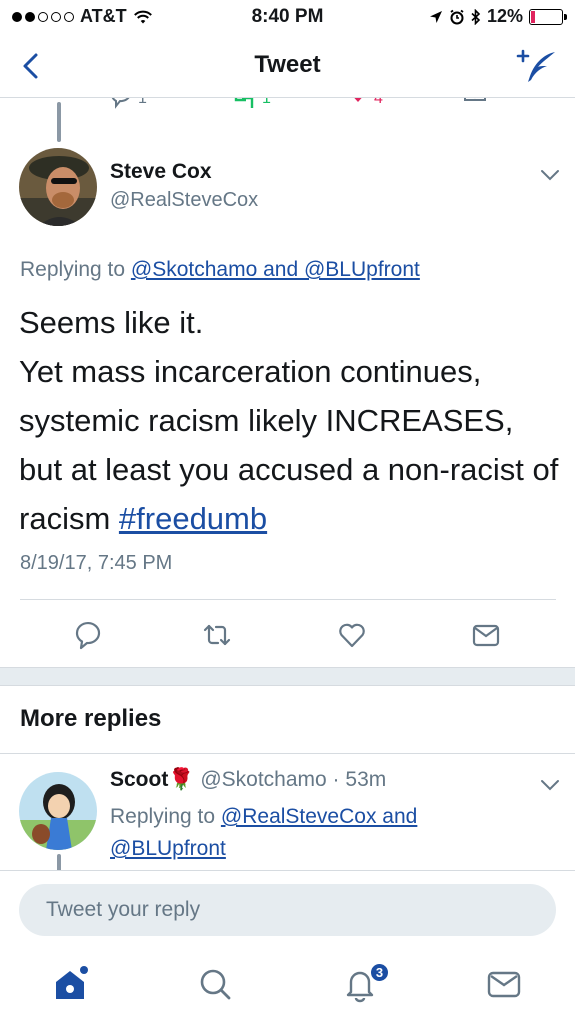 Image resolution: width=575 pixels, height=1024 pixels. Describe the element at coordinates (287, 987) in the screenshot. I see `tab-bar` at that location.